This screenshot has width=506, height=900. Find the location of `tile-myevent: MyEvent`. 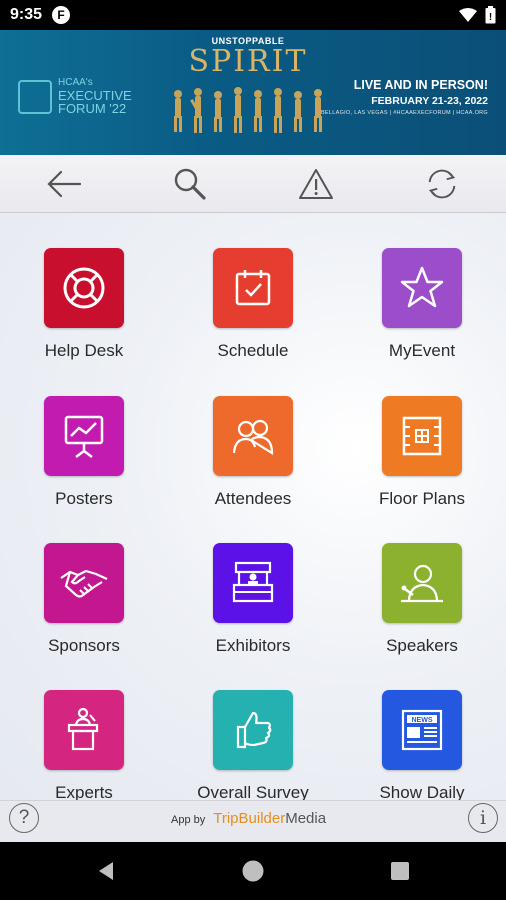

tile-myevent: MyEvent is located at coordinates (422, 318).